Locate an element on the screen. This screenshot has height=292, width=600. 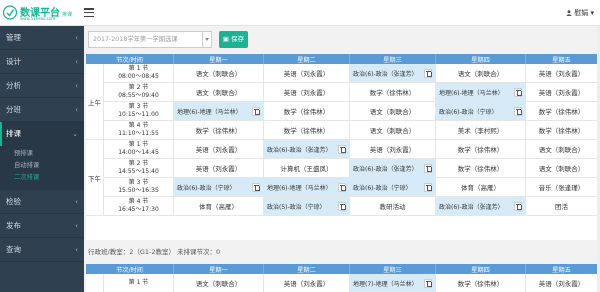
semester-select: 2017-2018学年第一学期选课 is located at coordinates (150, 39).